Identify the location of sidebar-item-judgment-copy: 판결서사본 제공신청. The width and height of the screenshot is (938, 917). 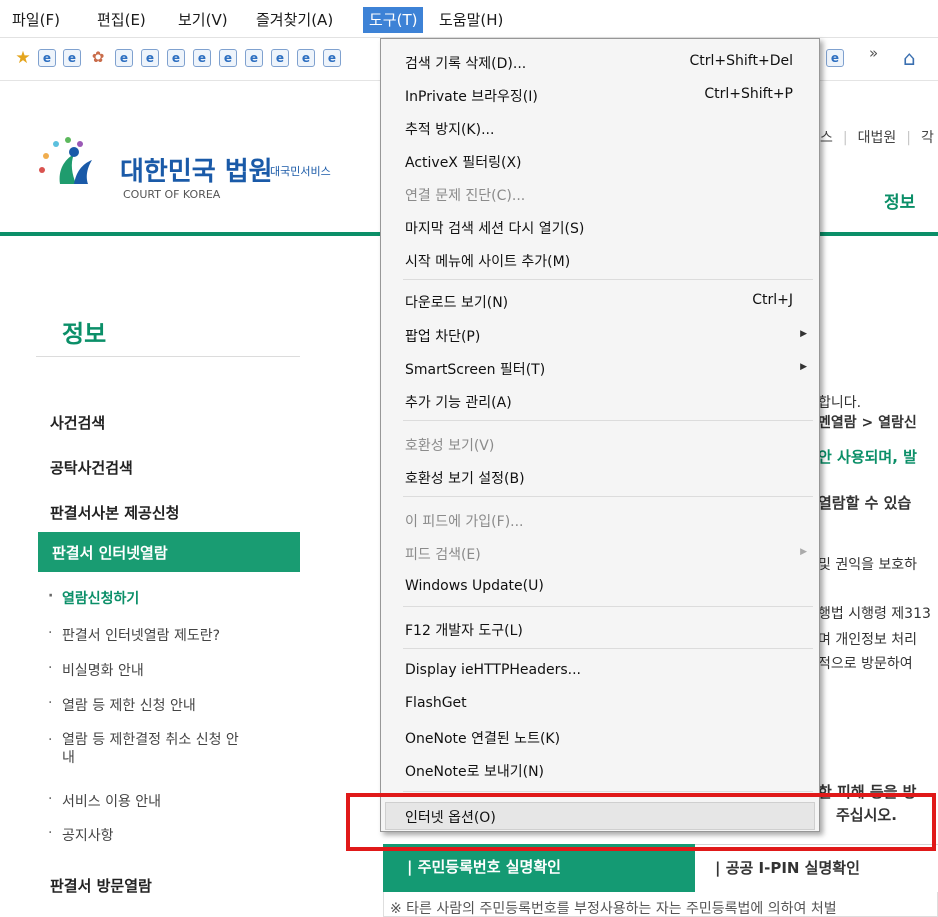
(114, 512).